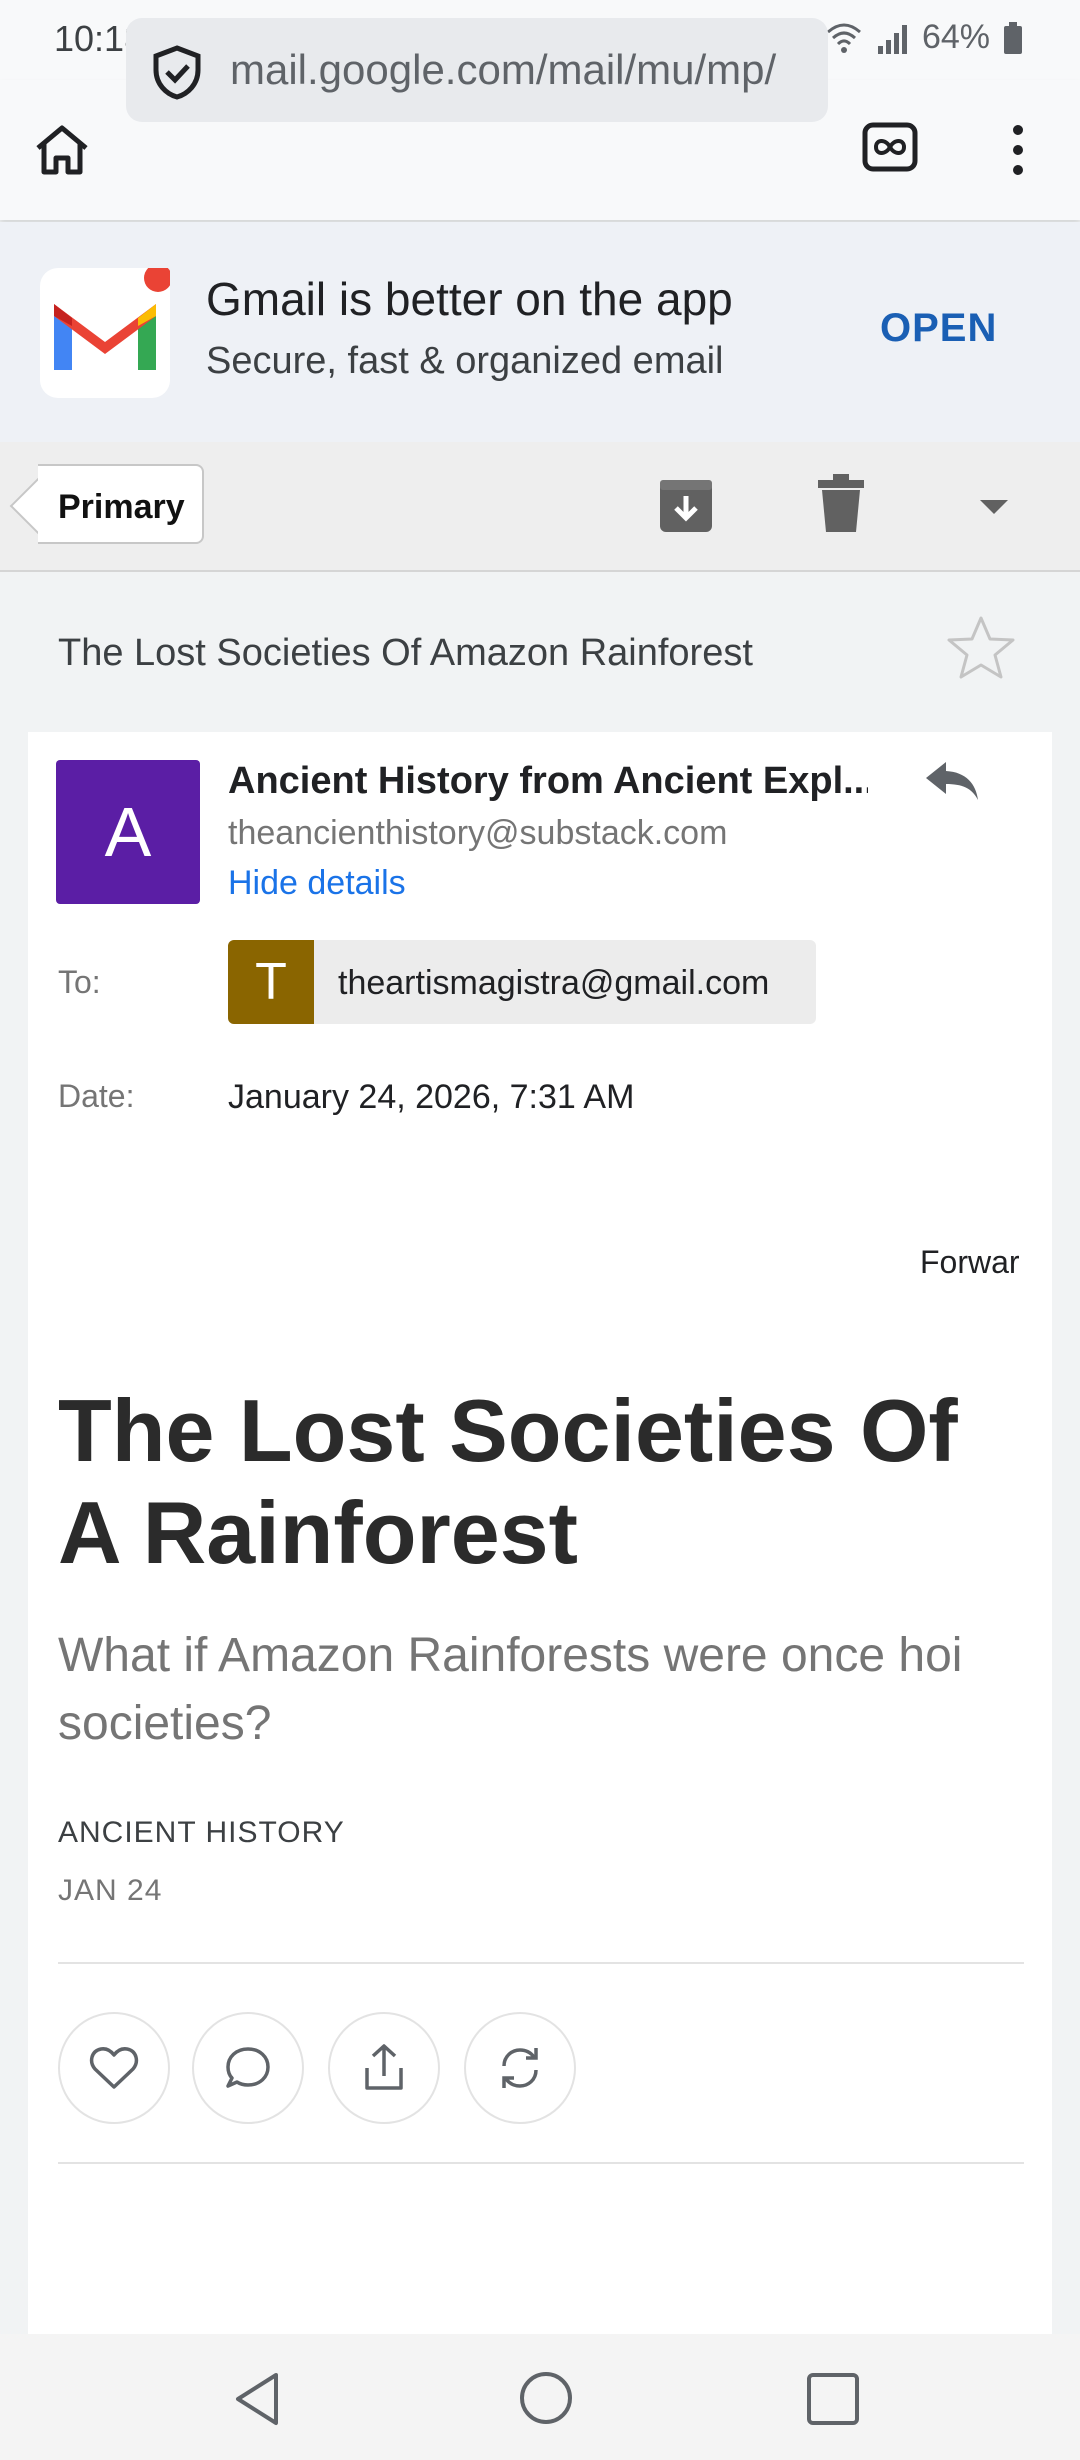  What do you see at coordinates (890, 147) in the screenshot?
I see `tab-switcher-icon` at bounding box center [890, 147].